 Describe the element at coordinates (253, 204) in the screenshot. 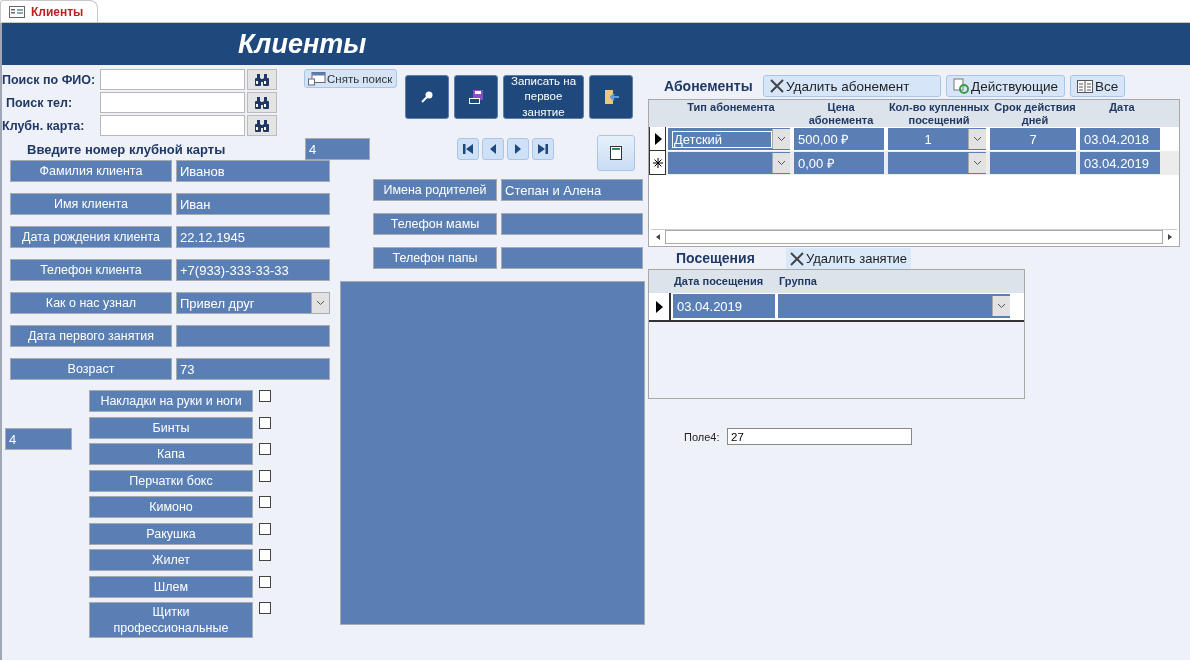

I see `text-field: Иван` at that location.